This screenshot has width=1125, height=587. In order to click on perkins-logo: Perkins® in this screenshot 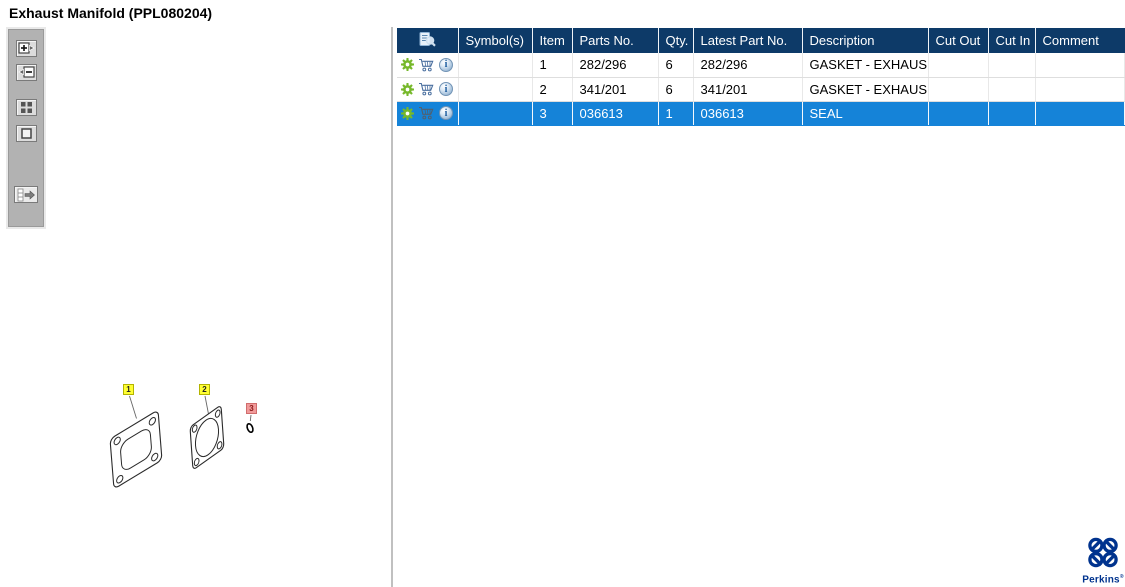, I will do `click(1103, 560)`.